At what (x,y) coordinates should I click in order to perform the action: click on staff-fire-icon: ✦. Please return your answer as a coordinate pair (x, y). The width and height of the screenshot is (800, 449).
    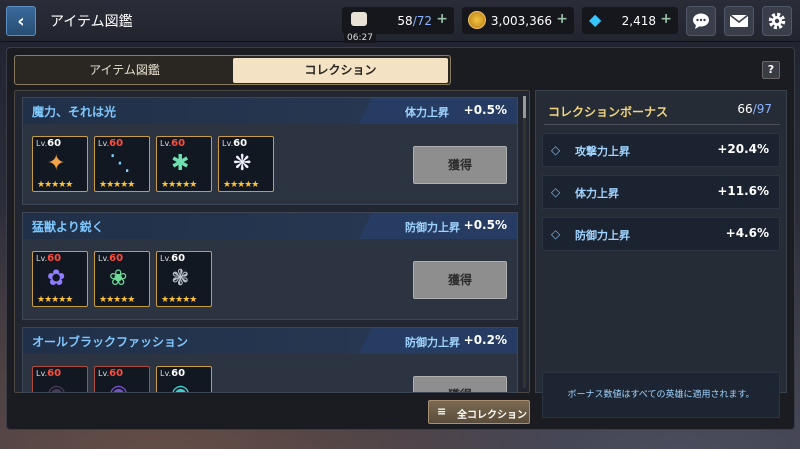
    Looking at the image, I should click on (56, 163).